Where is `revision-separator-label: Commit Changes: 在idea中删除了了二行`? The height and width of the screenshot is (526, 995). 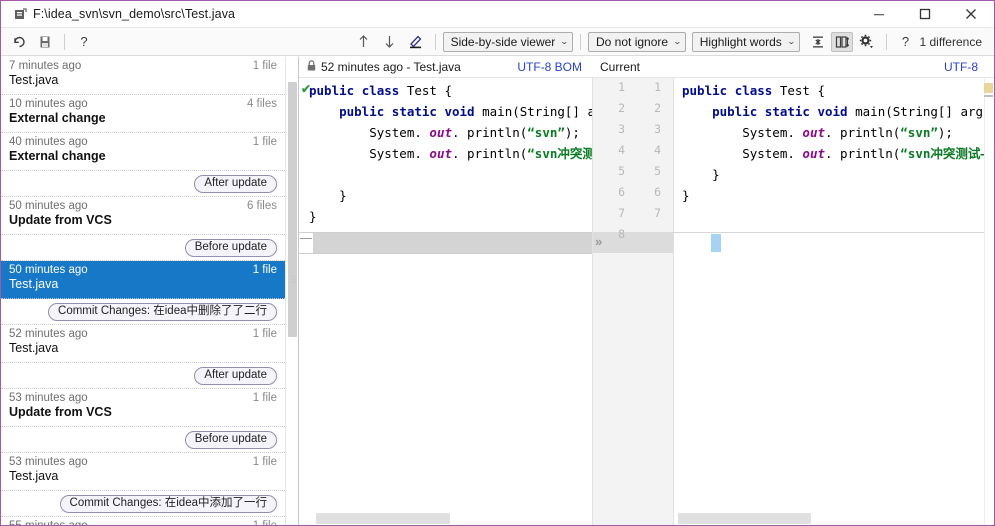 revision-separator-label: Commit Changes: 在idea中删除了了二行 is located at coordinates (143, 312).